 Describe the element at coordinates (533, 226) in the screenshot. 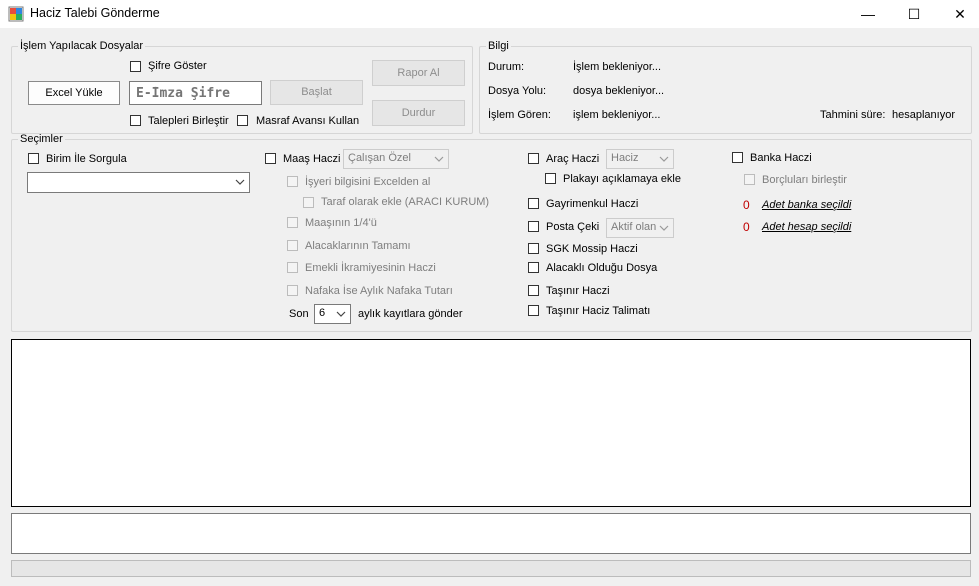

I see `postal-check-checkbox` at that location.